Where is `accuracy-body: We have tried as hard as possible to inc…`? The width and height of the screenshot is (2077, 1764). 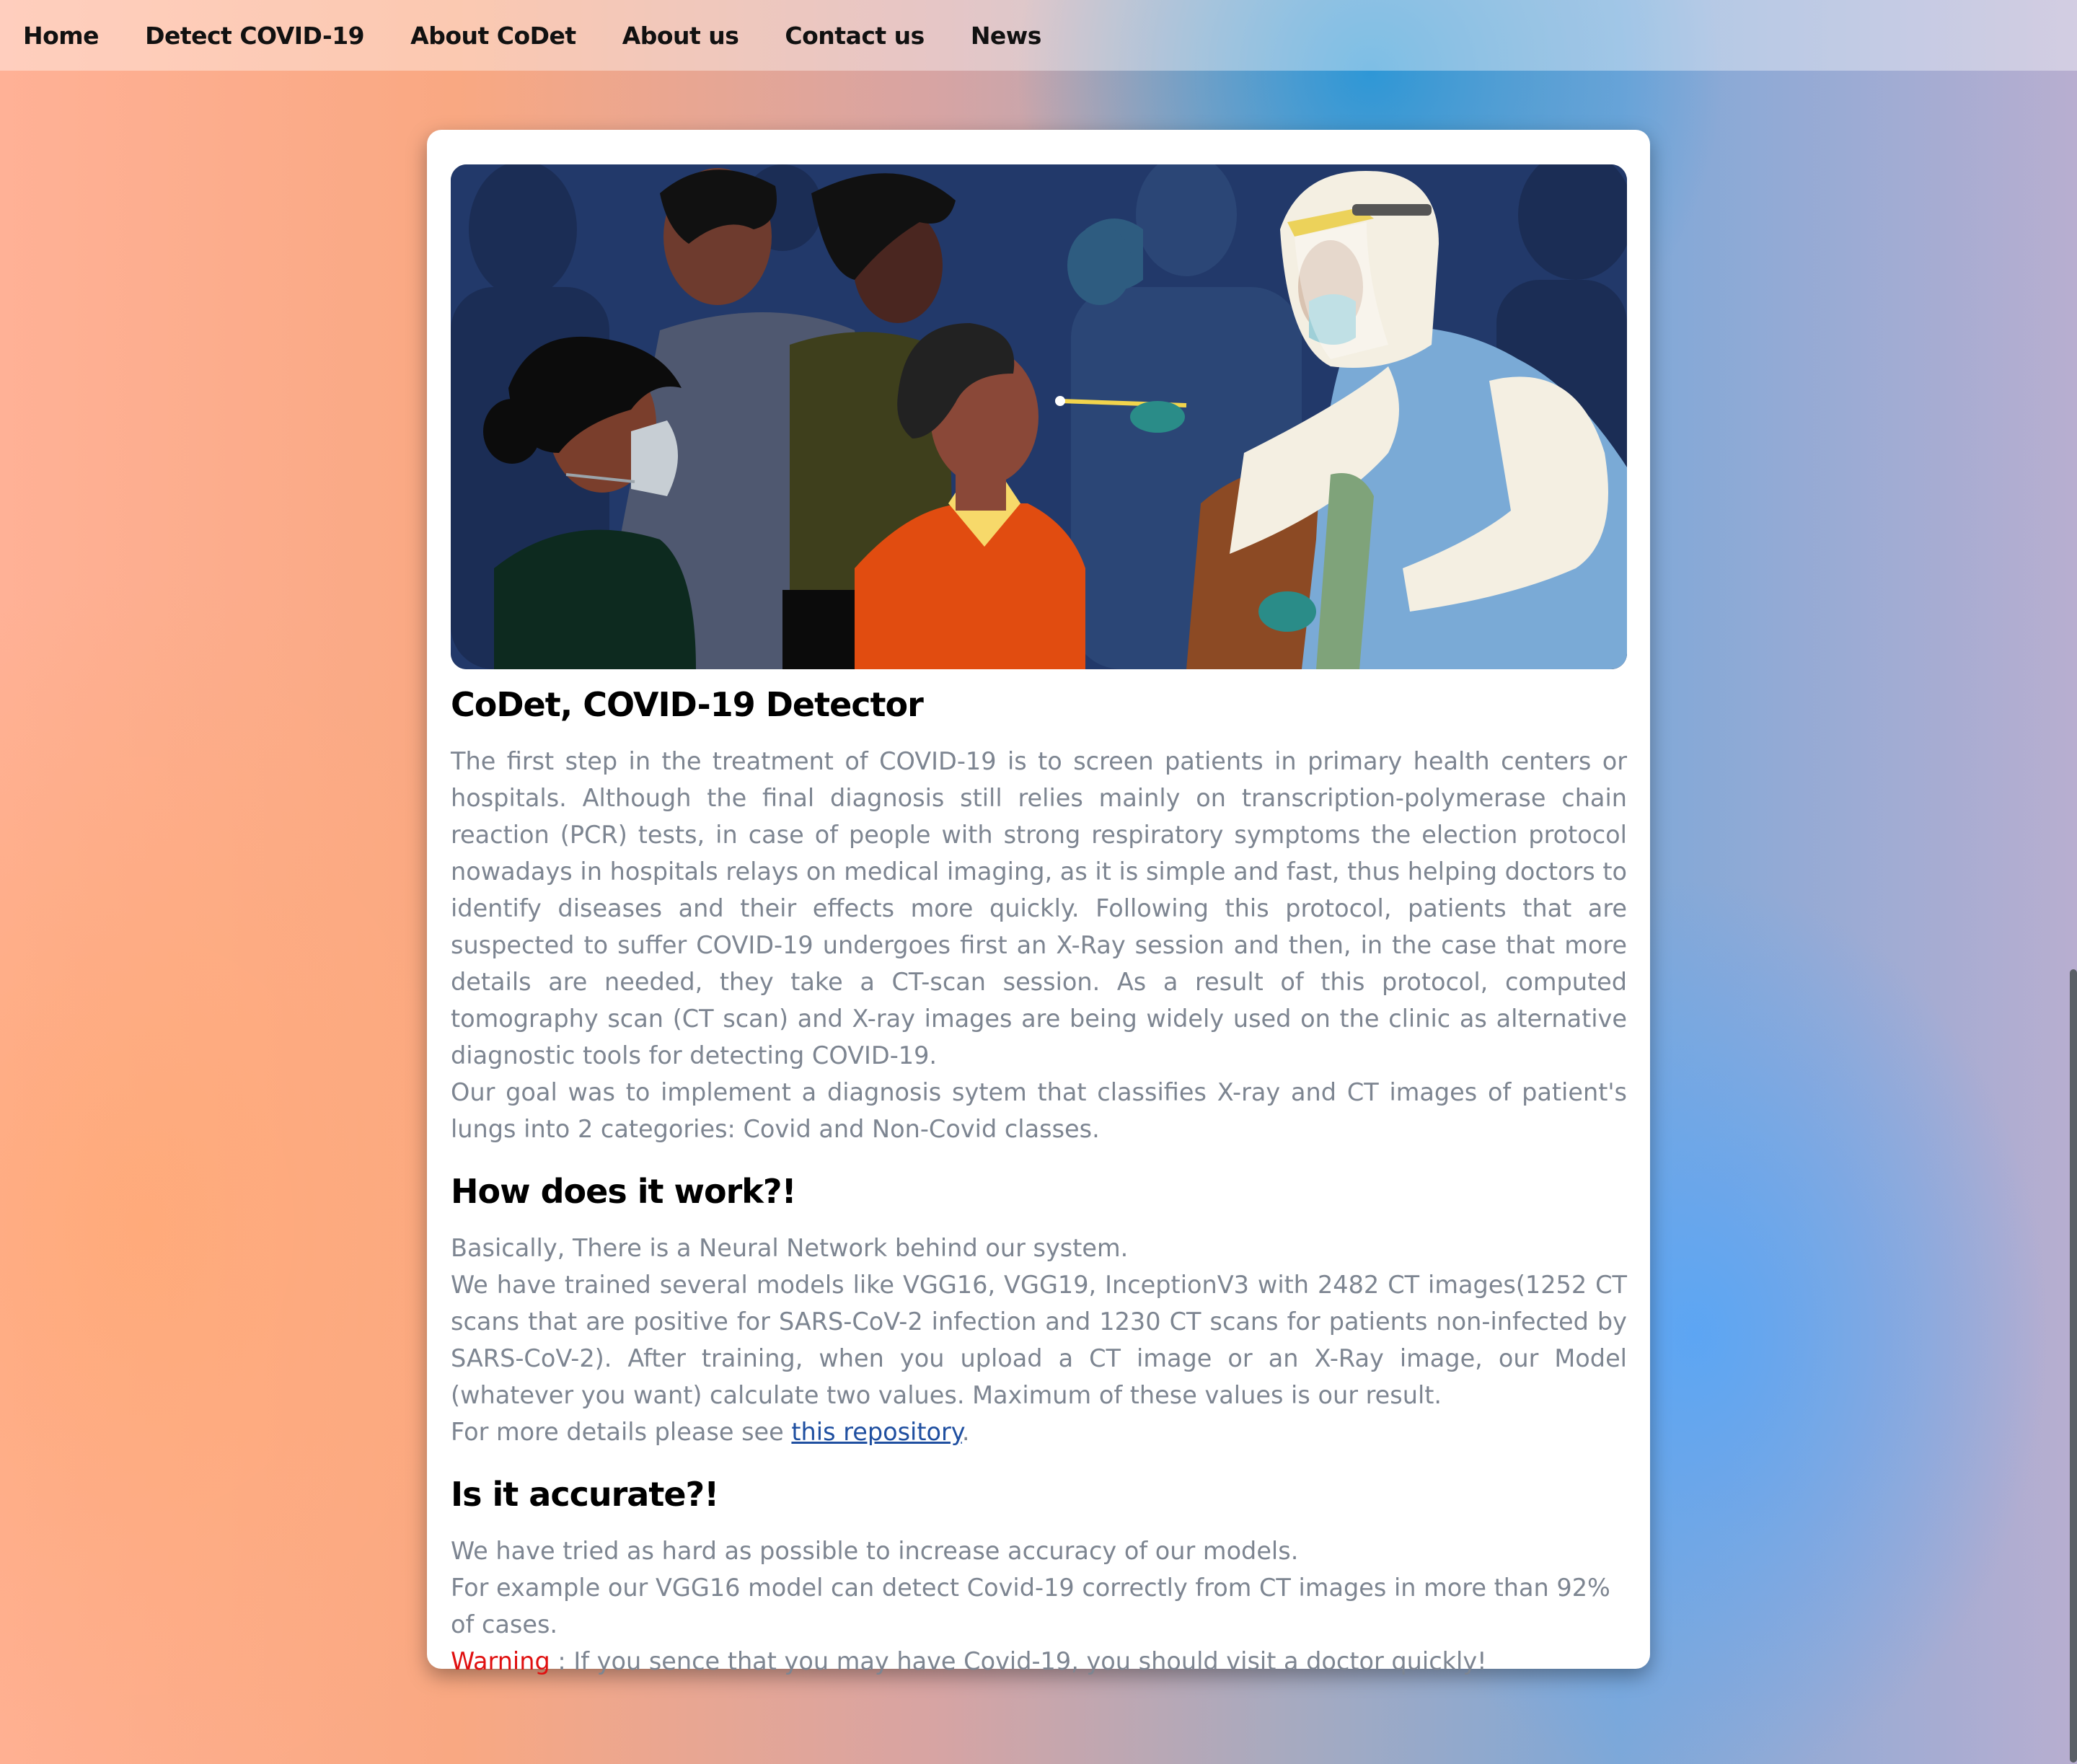
accuracy-body: We have tried as hard as possible to inc… is located at coordinates (1039, 1607).